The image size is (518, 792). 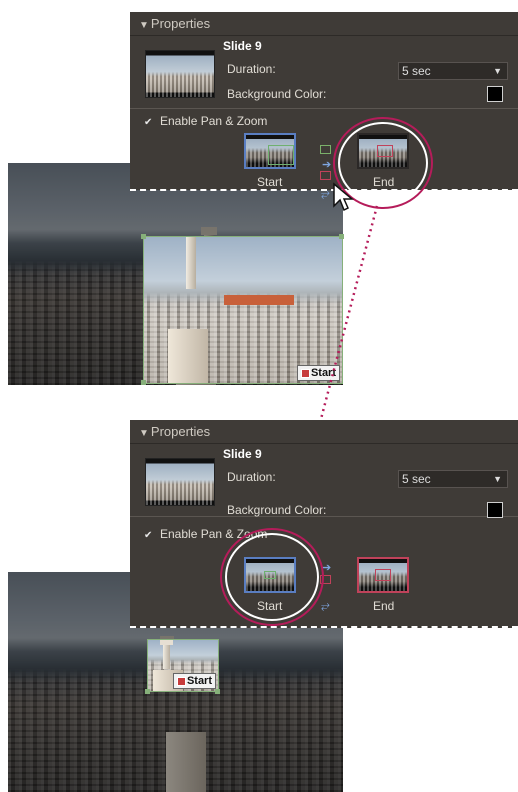 What do you see at coordinates (243, 310) in the screenshot?
I see `start-frame-top: Start` at bounding box center [243, 310].